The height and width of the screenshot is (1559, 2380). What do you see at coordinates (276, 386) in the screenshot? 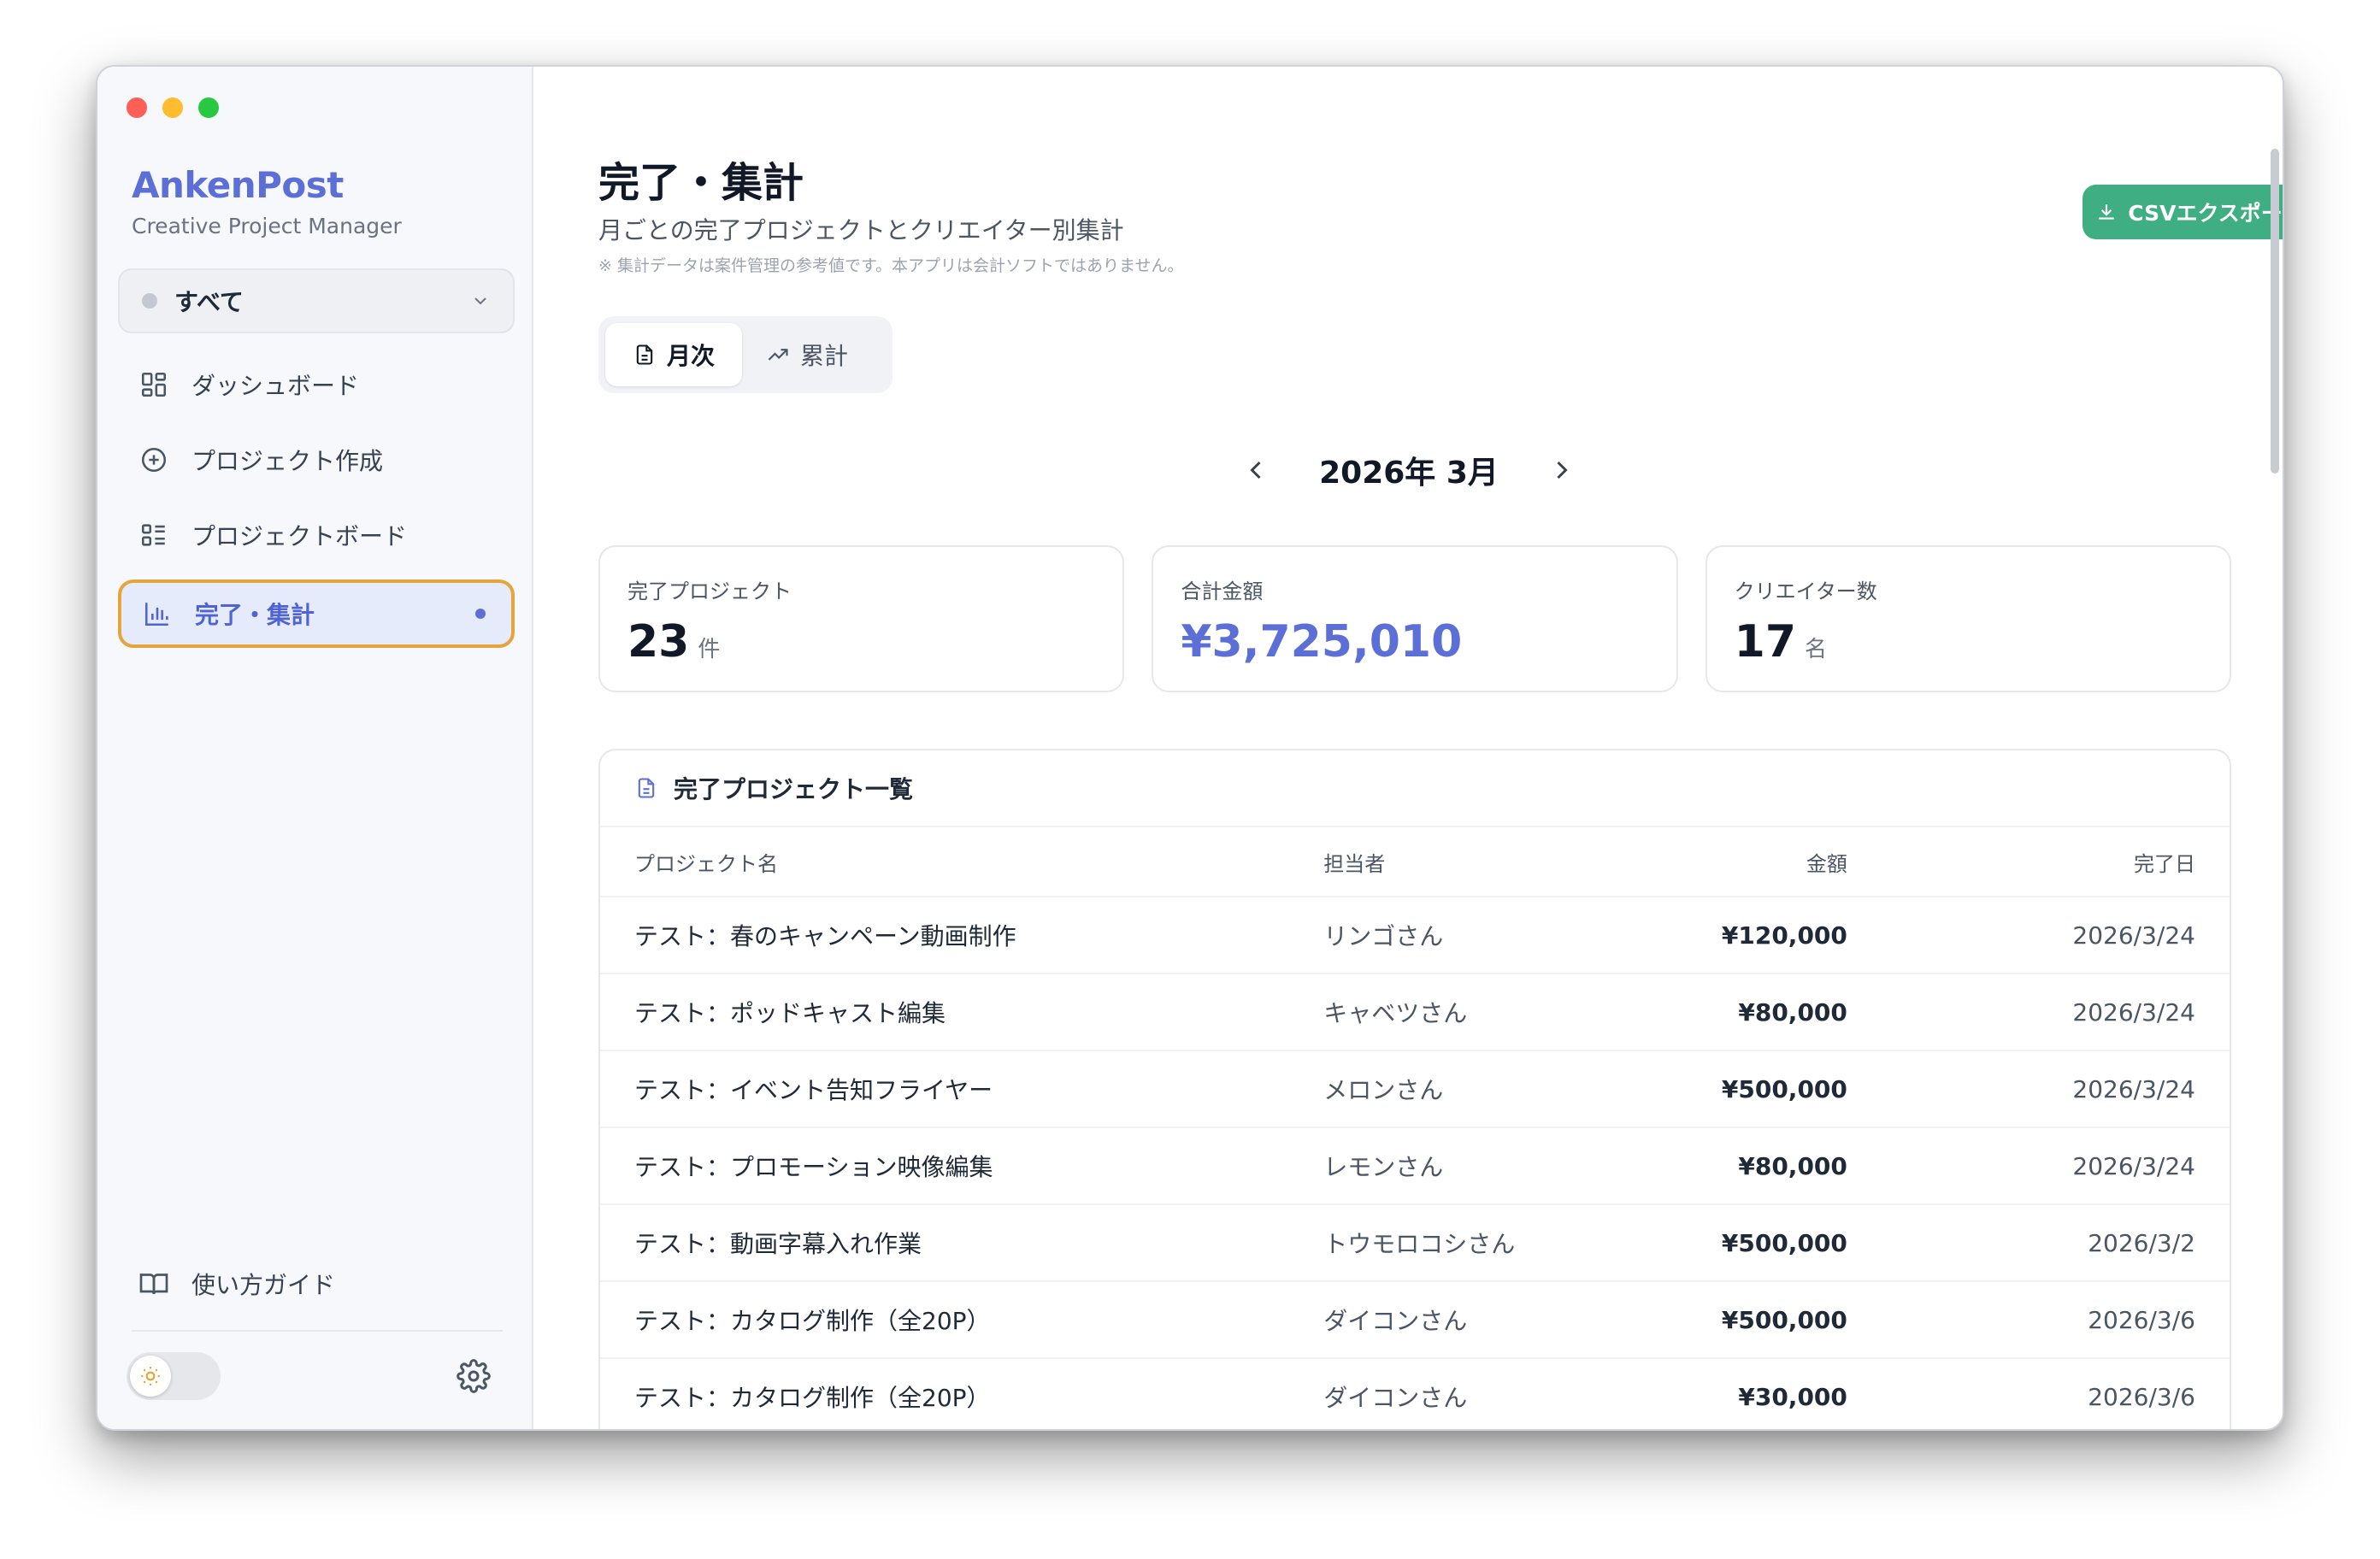
I see `sidebar-item-label: ダッシュボード` at bounding box center [276, 386].